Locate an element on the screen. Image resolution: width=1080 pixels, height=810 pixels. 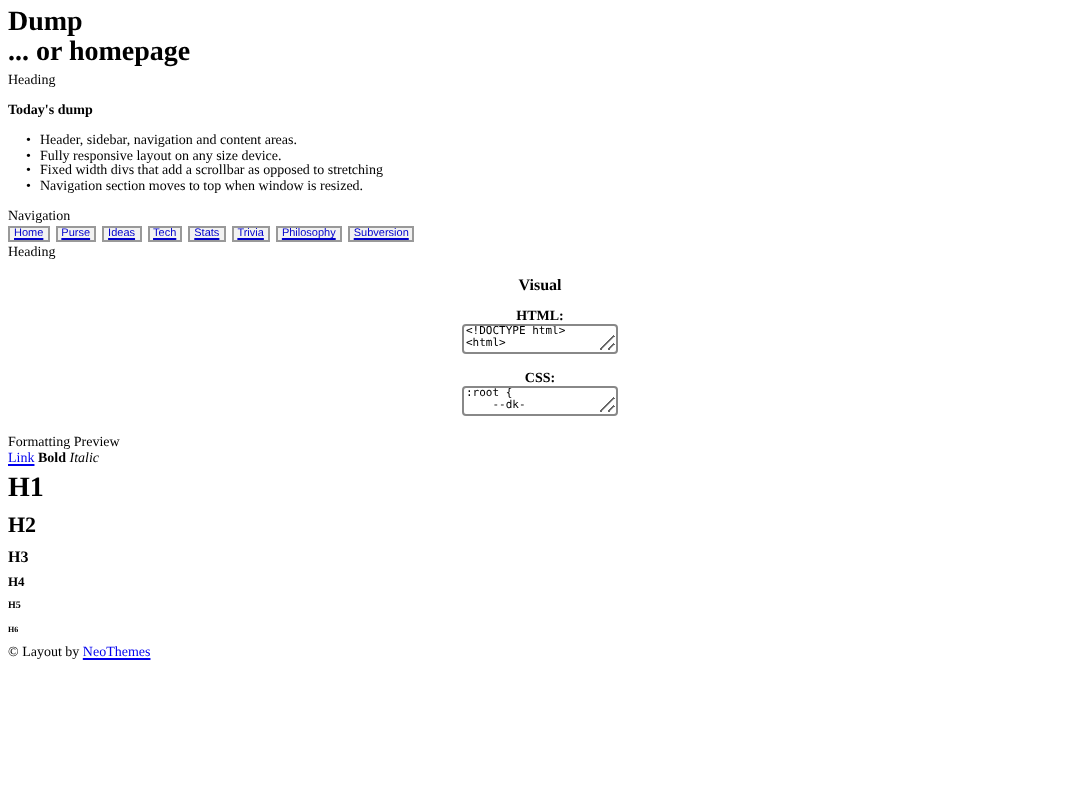
visual-title: Visual is located at coordinates (540, 285).